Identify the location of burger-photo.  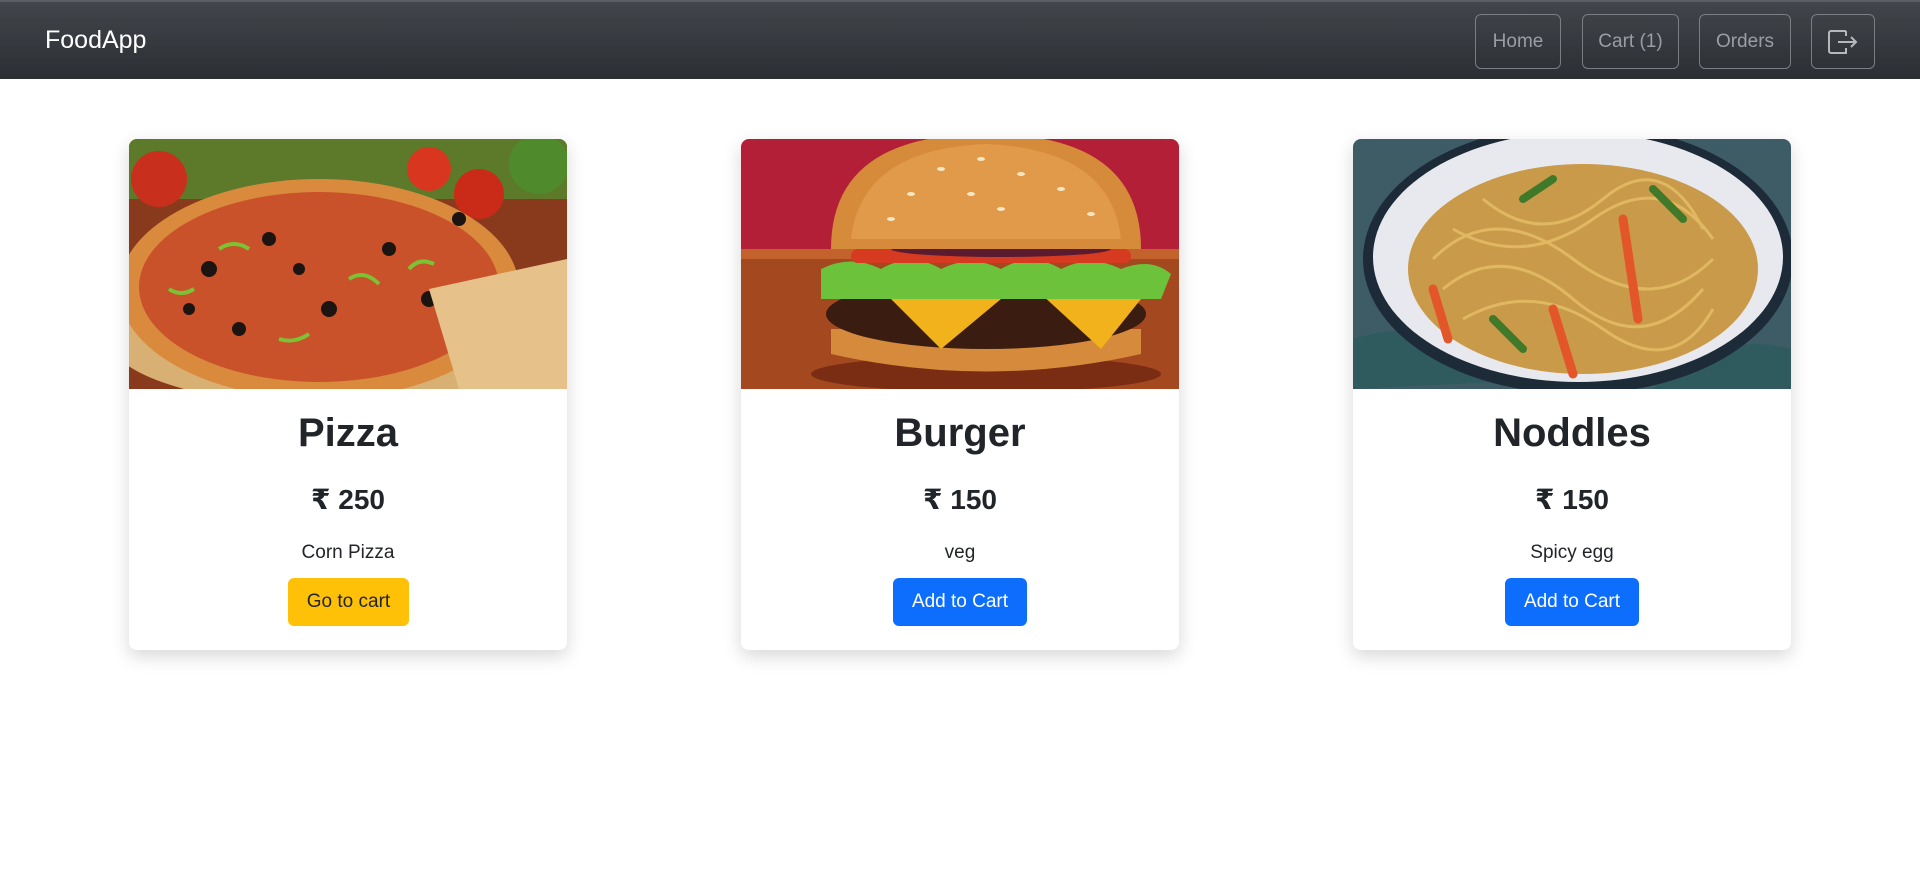
(960, 264).